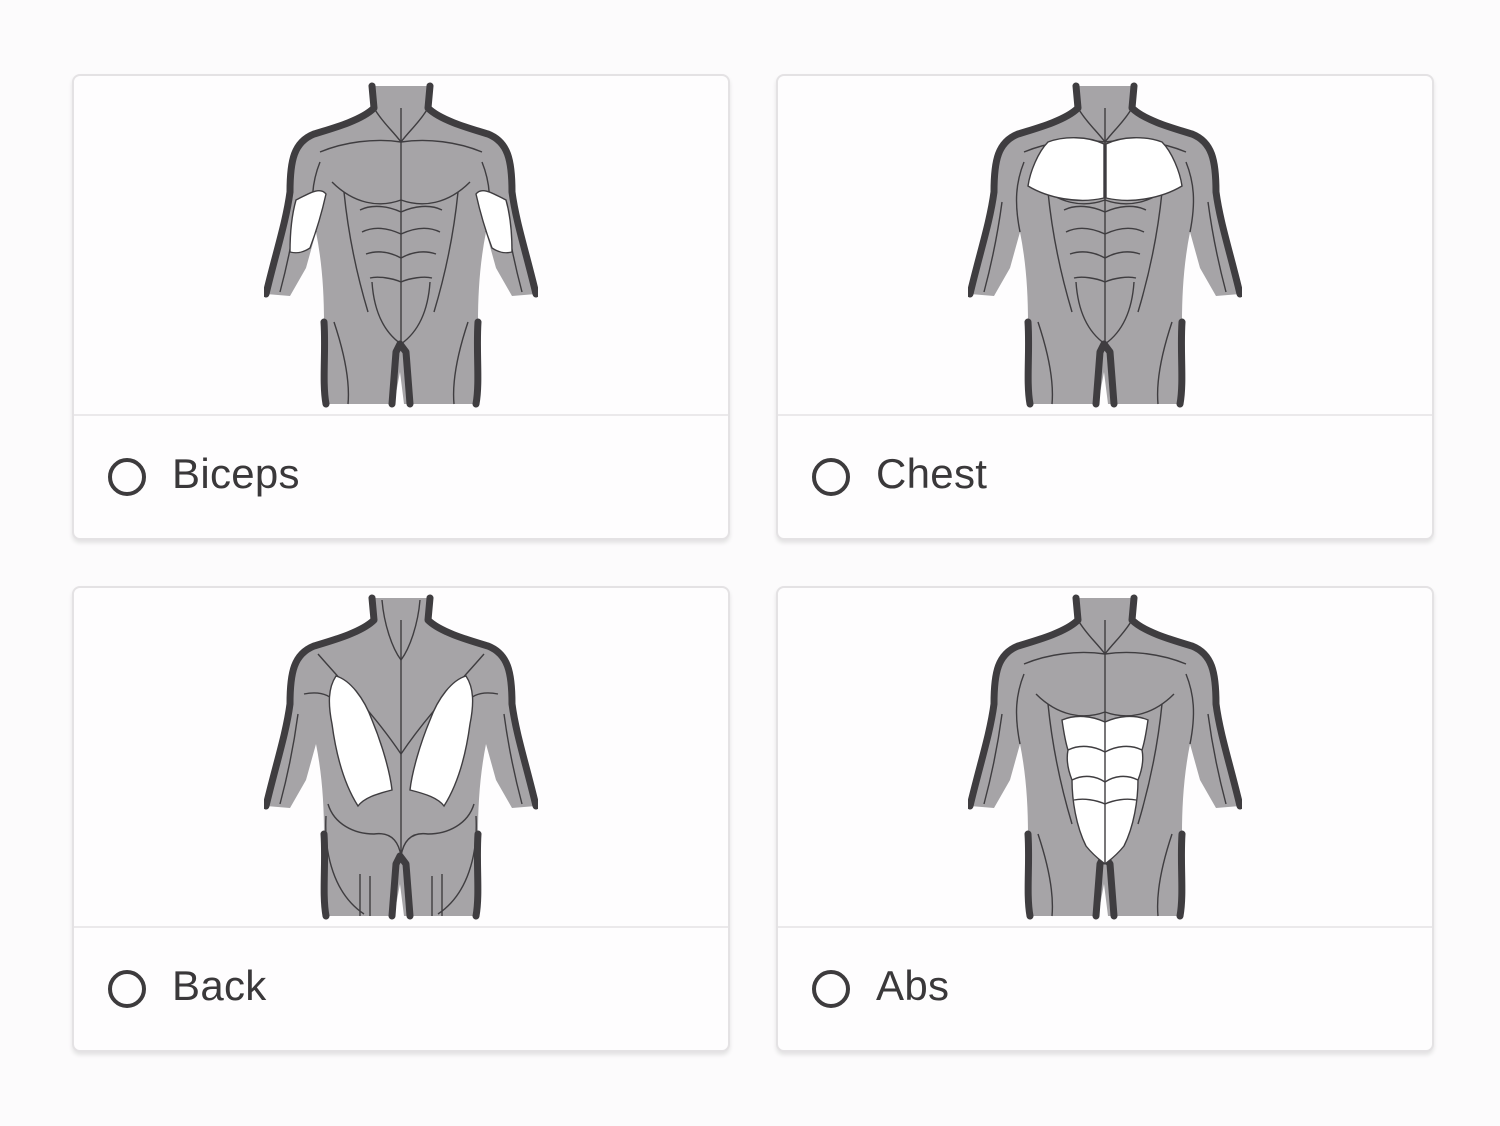 The image size is (1500, 1126). I want to click on option-row: Back, so click(401, 989).